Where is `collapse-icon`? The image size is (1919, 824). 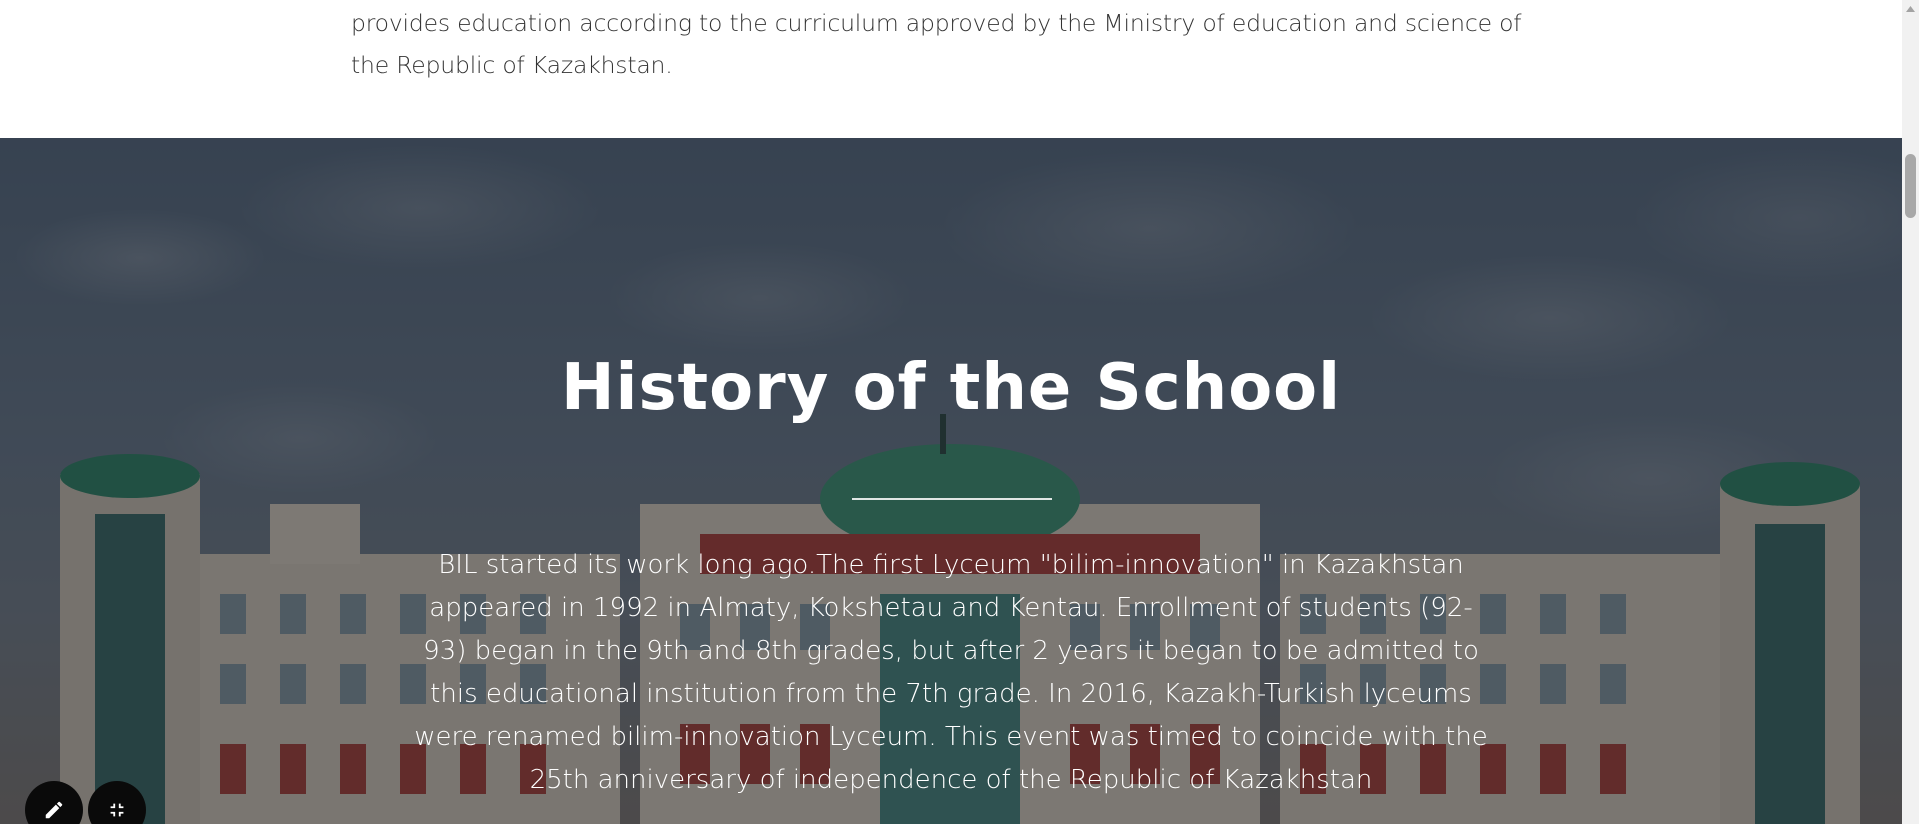
collapse-icon is located at coordinates (117, 810).